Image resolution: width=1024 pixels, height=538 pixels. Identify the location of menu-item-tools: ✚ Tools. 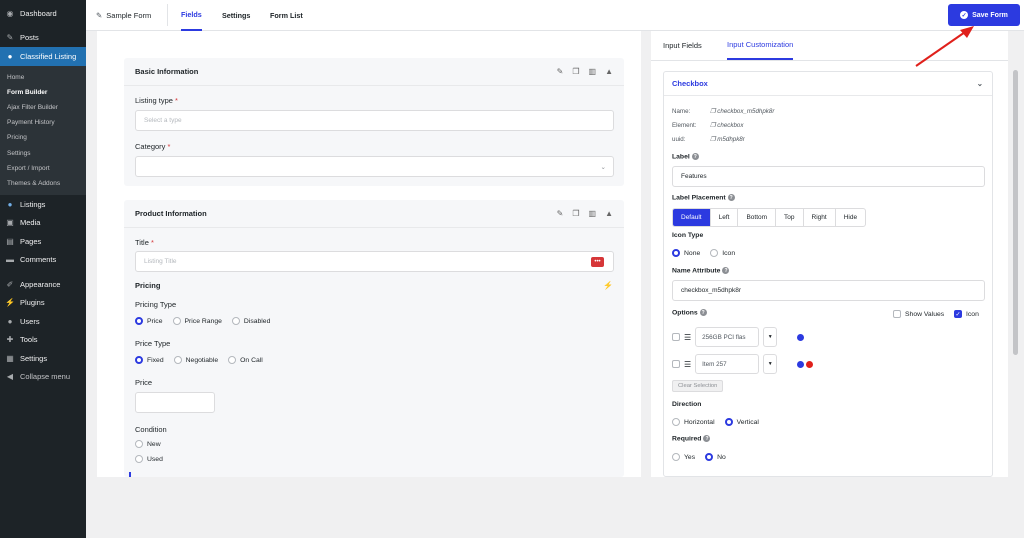
(43, 340).